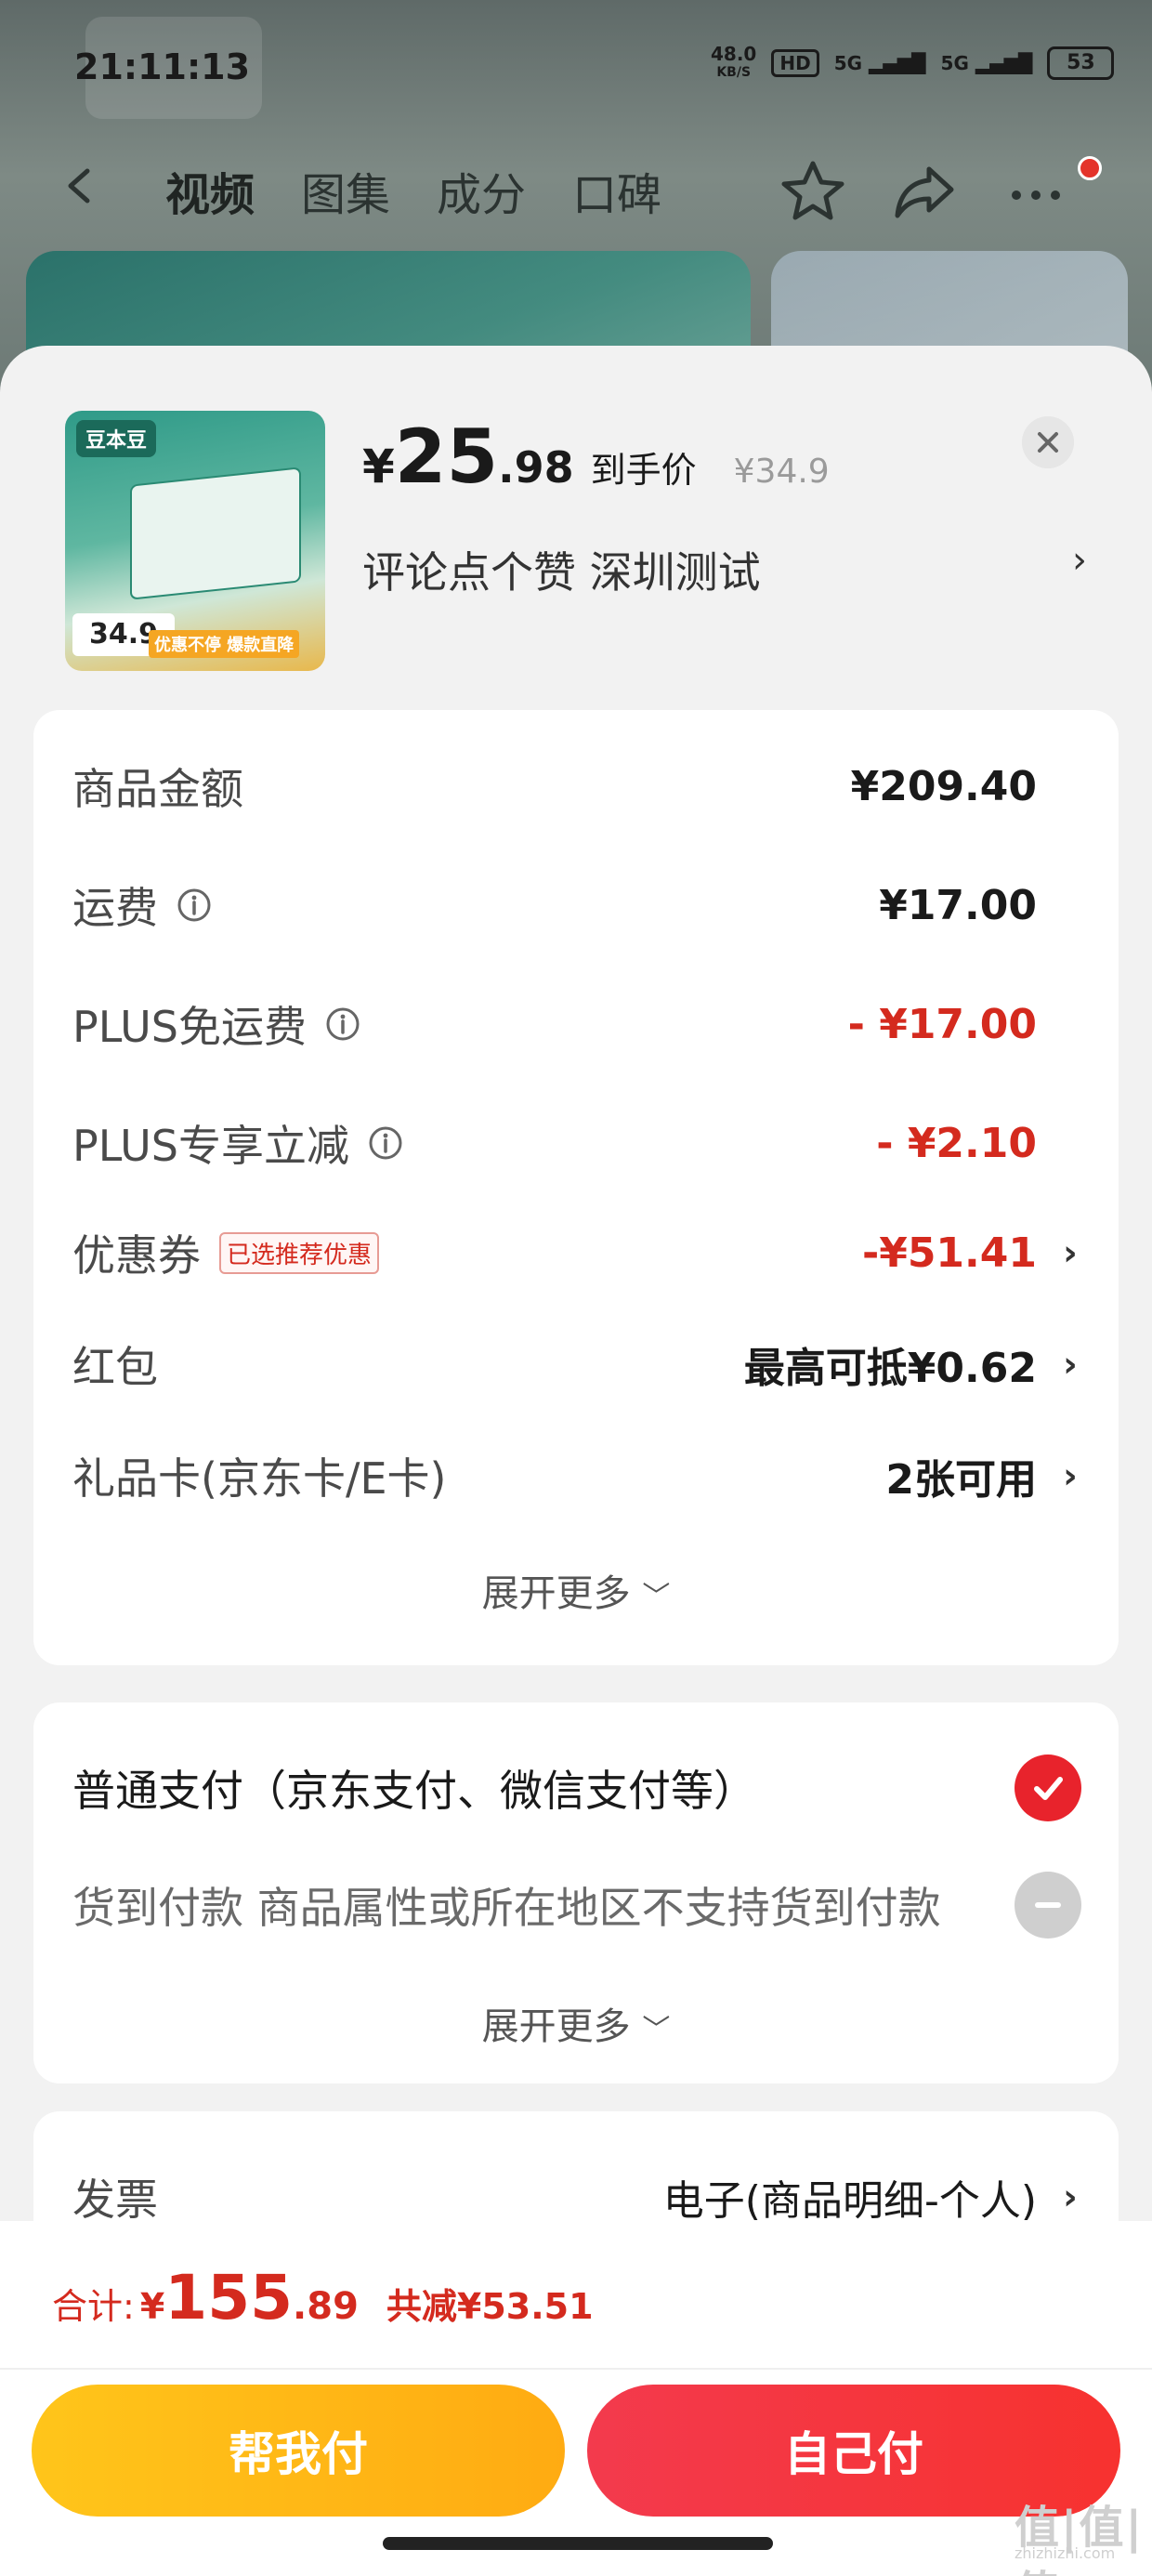  I want to click on summary-row-gift-card: 礼品卡(京东卡/E卡) 2张可用 ›, so click(576, 1476).